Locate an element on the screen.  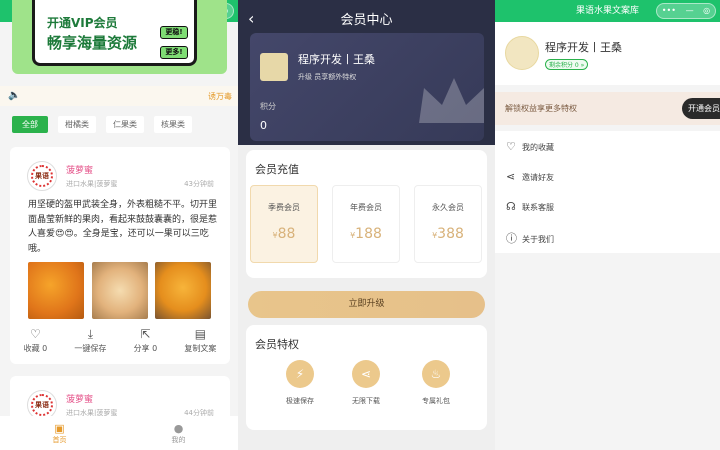
menu-item-invite: ⋖ 邀请好友 is located at coordinates (530, 176).